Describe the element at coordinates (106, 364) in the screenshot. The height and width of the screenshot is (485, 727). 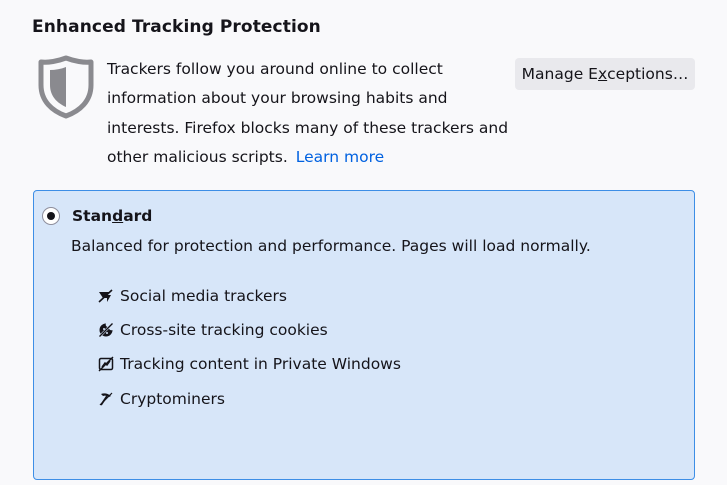
I see `tracking-content-icon` at that location.